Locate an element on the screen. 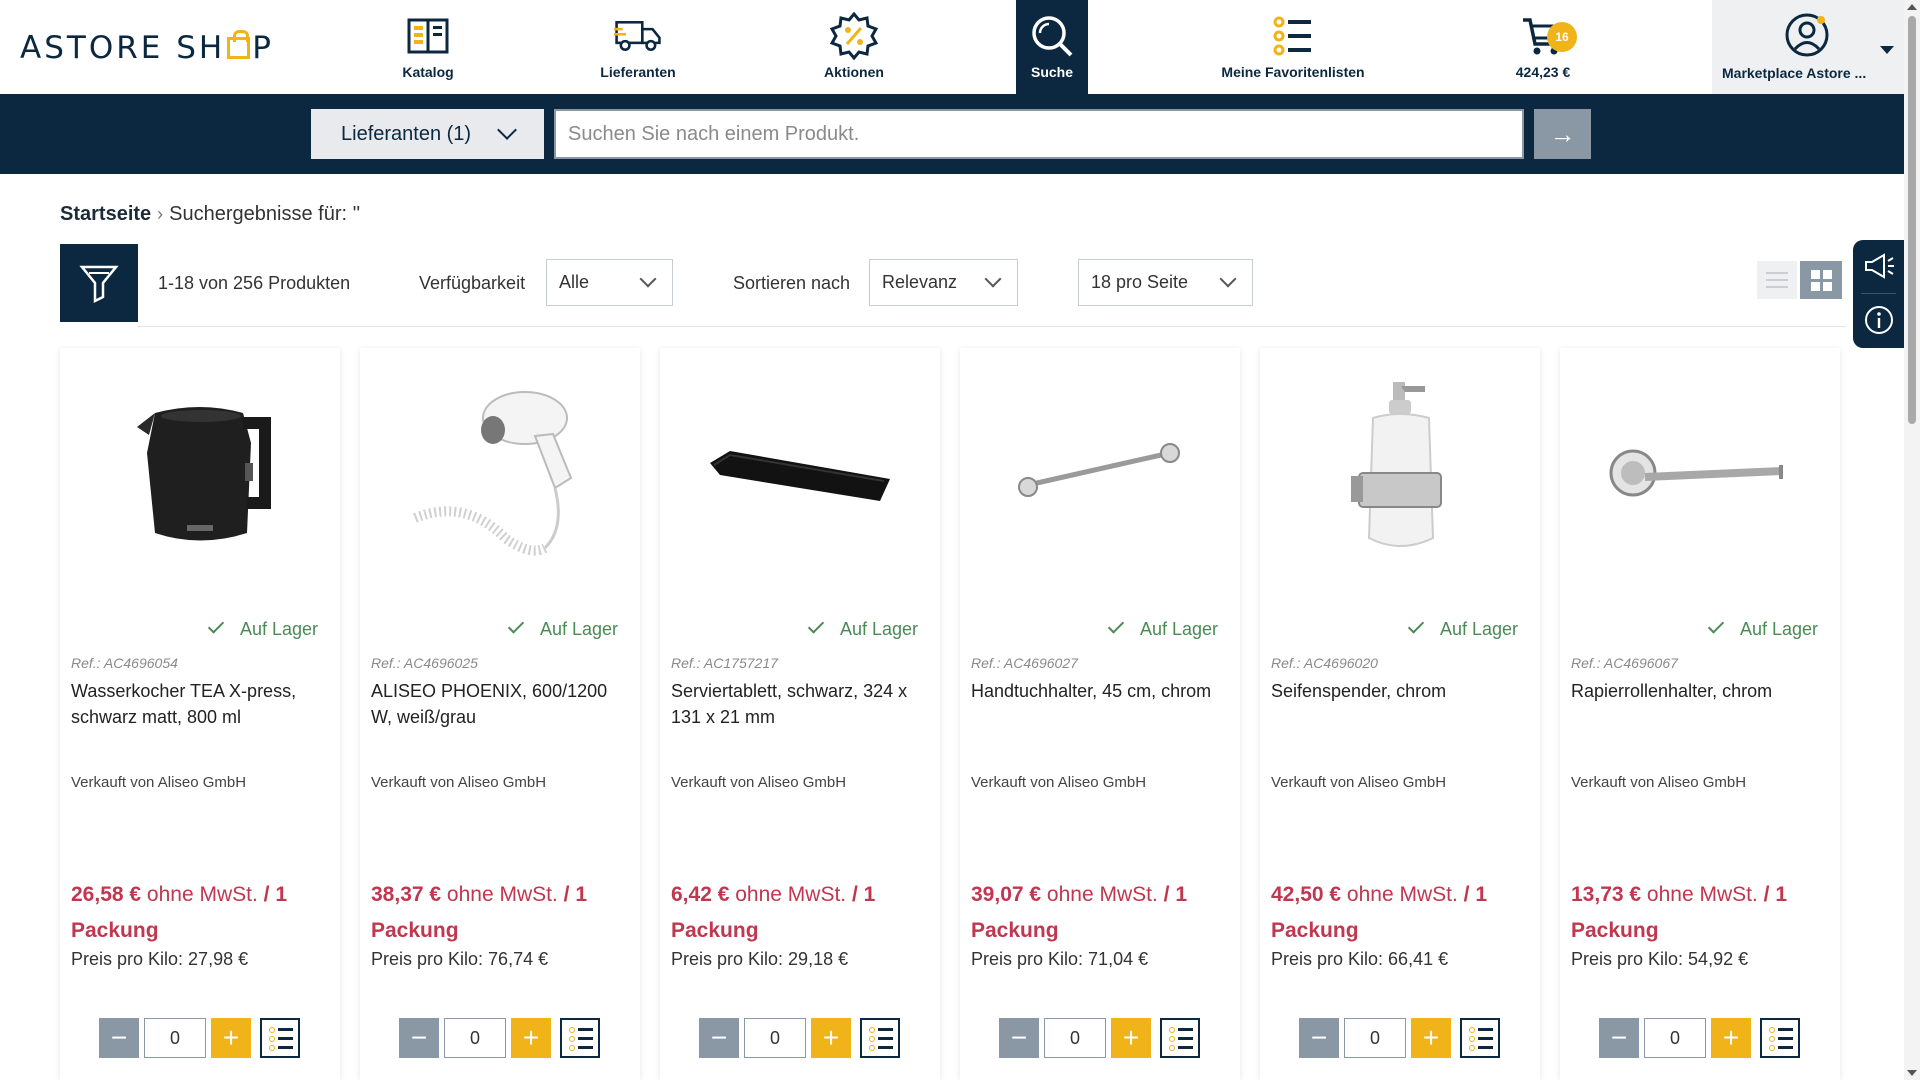  nav-aktionen: Aktionen is located at coordinates (854, 47).